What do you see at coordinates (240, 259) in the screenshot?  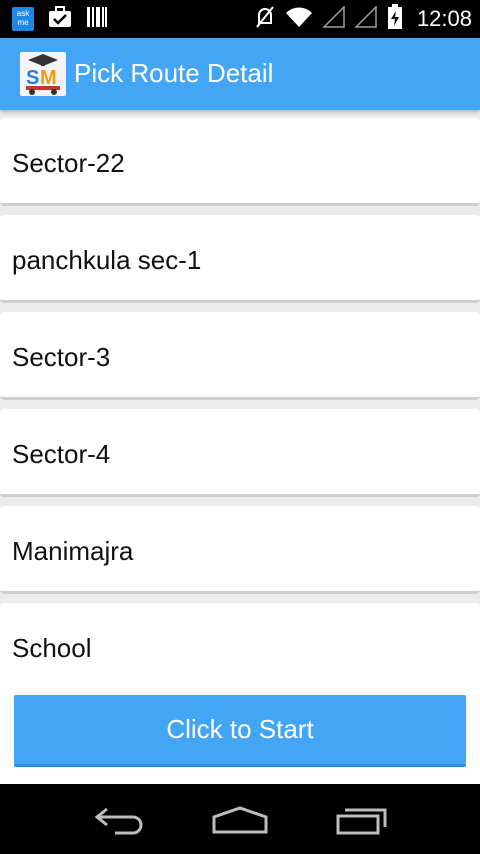 I see `list-item: panchkula sec-1` at bounding box center [240, 259].